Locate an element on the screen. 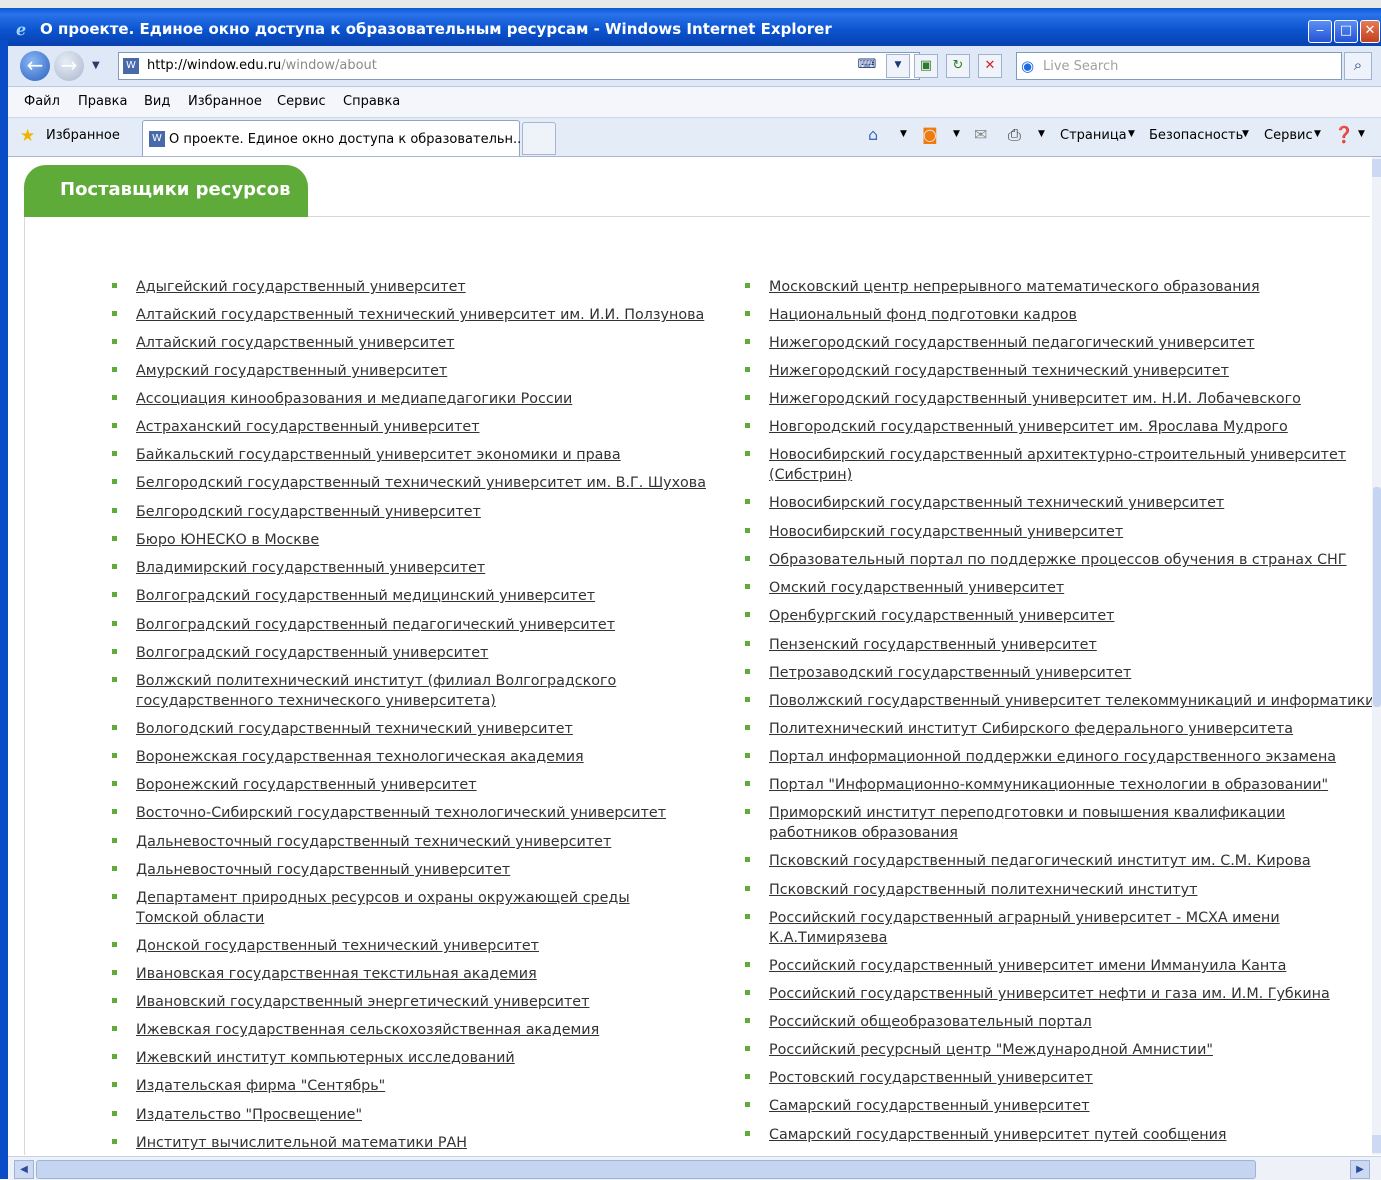 This screenshot has height=1180, width=1381. help-dropdown-icon: ▼ is located at coordinates (1361, 134).